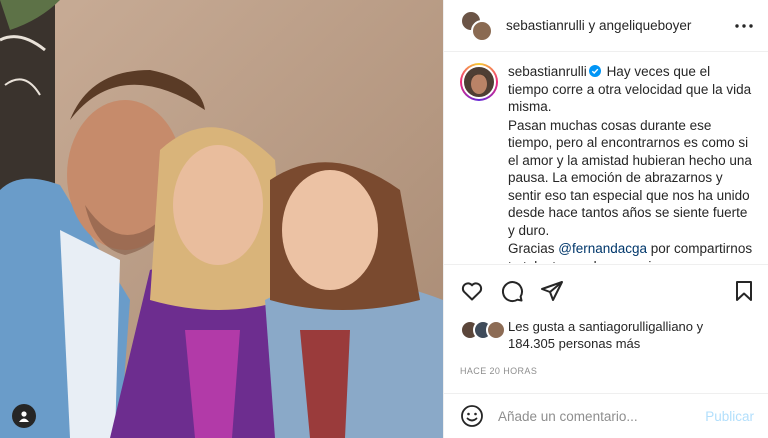 The image size is (768, 438). What do you see at coordinates (547, 71) in the screenshot?
I see `caption-username: sebastianrulli` at bounding box center [547, 71].